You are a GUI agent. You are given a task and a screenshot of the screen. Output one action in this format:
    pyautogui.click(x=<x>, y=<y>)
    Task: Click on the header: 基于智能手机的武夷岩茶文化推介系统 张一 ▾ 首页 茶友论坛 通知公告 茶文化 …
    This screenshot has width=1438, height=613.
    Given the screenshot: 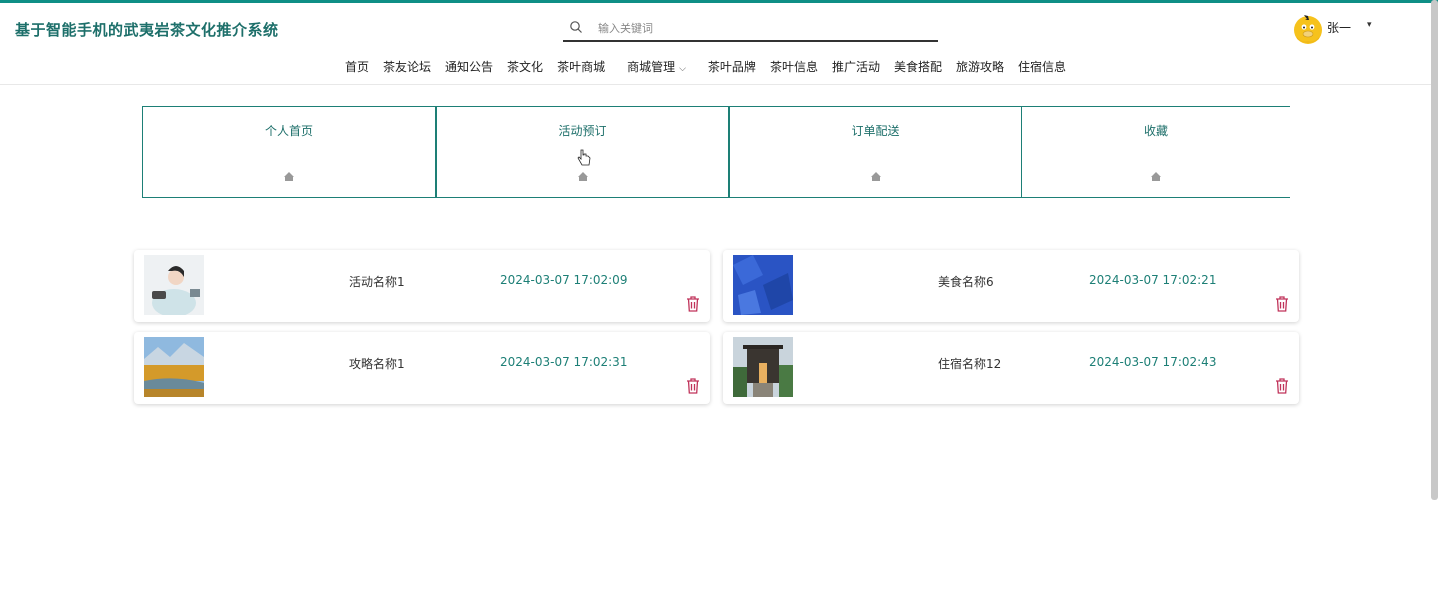 What is the action you would take?
    pyautogui.click(x=719, y=44)
    